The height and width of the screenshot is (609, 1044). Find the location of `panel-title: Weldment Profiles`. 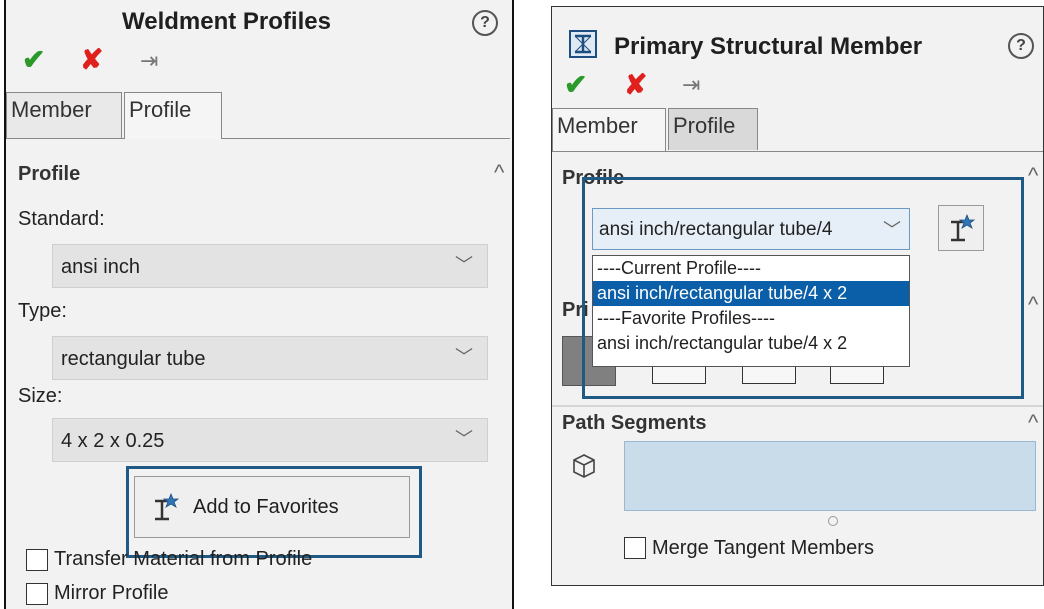

panel-title: Weldment Profiles is located at coordinates (226, 21).